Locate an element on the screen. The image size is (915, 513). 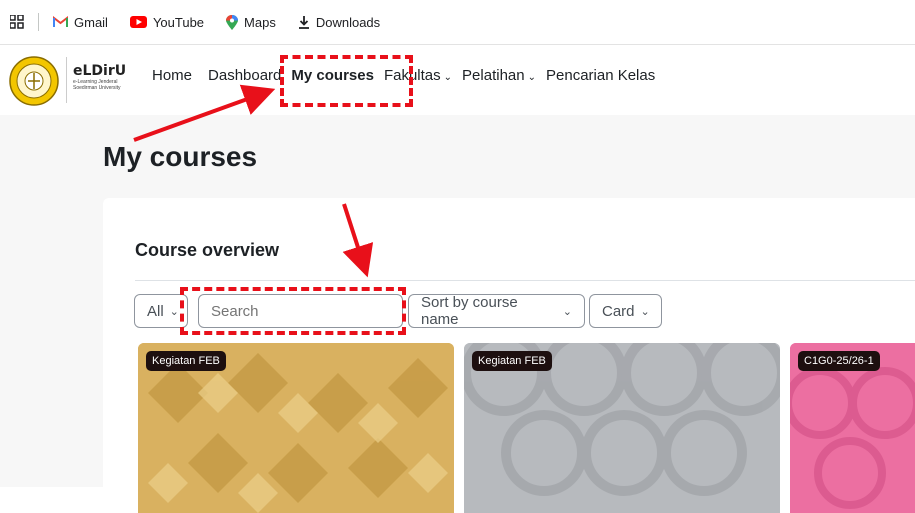
brand-name: eLDirU is located at coordinates (100, 71).